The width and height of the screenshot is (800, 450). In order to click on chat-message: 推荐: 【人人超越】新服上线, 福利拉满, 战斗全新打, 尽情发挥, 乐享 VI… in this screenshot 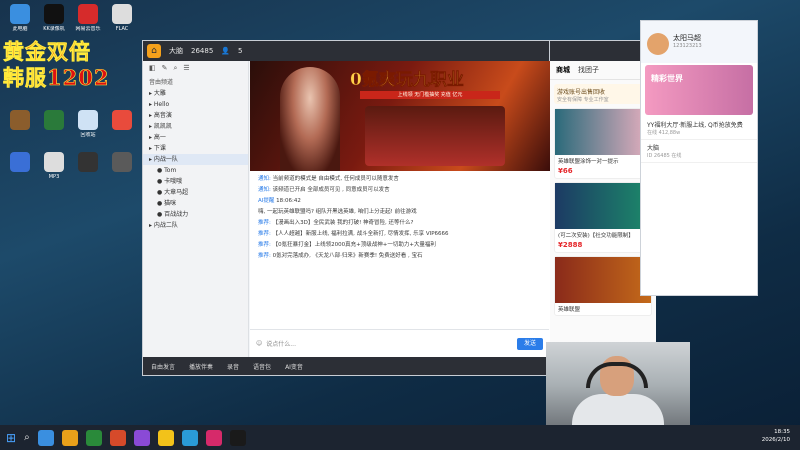, I will do `click(400, 234)`.